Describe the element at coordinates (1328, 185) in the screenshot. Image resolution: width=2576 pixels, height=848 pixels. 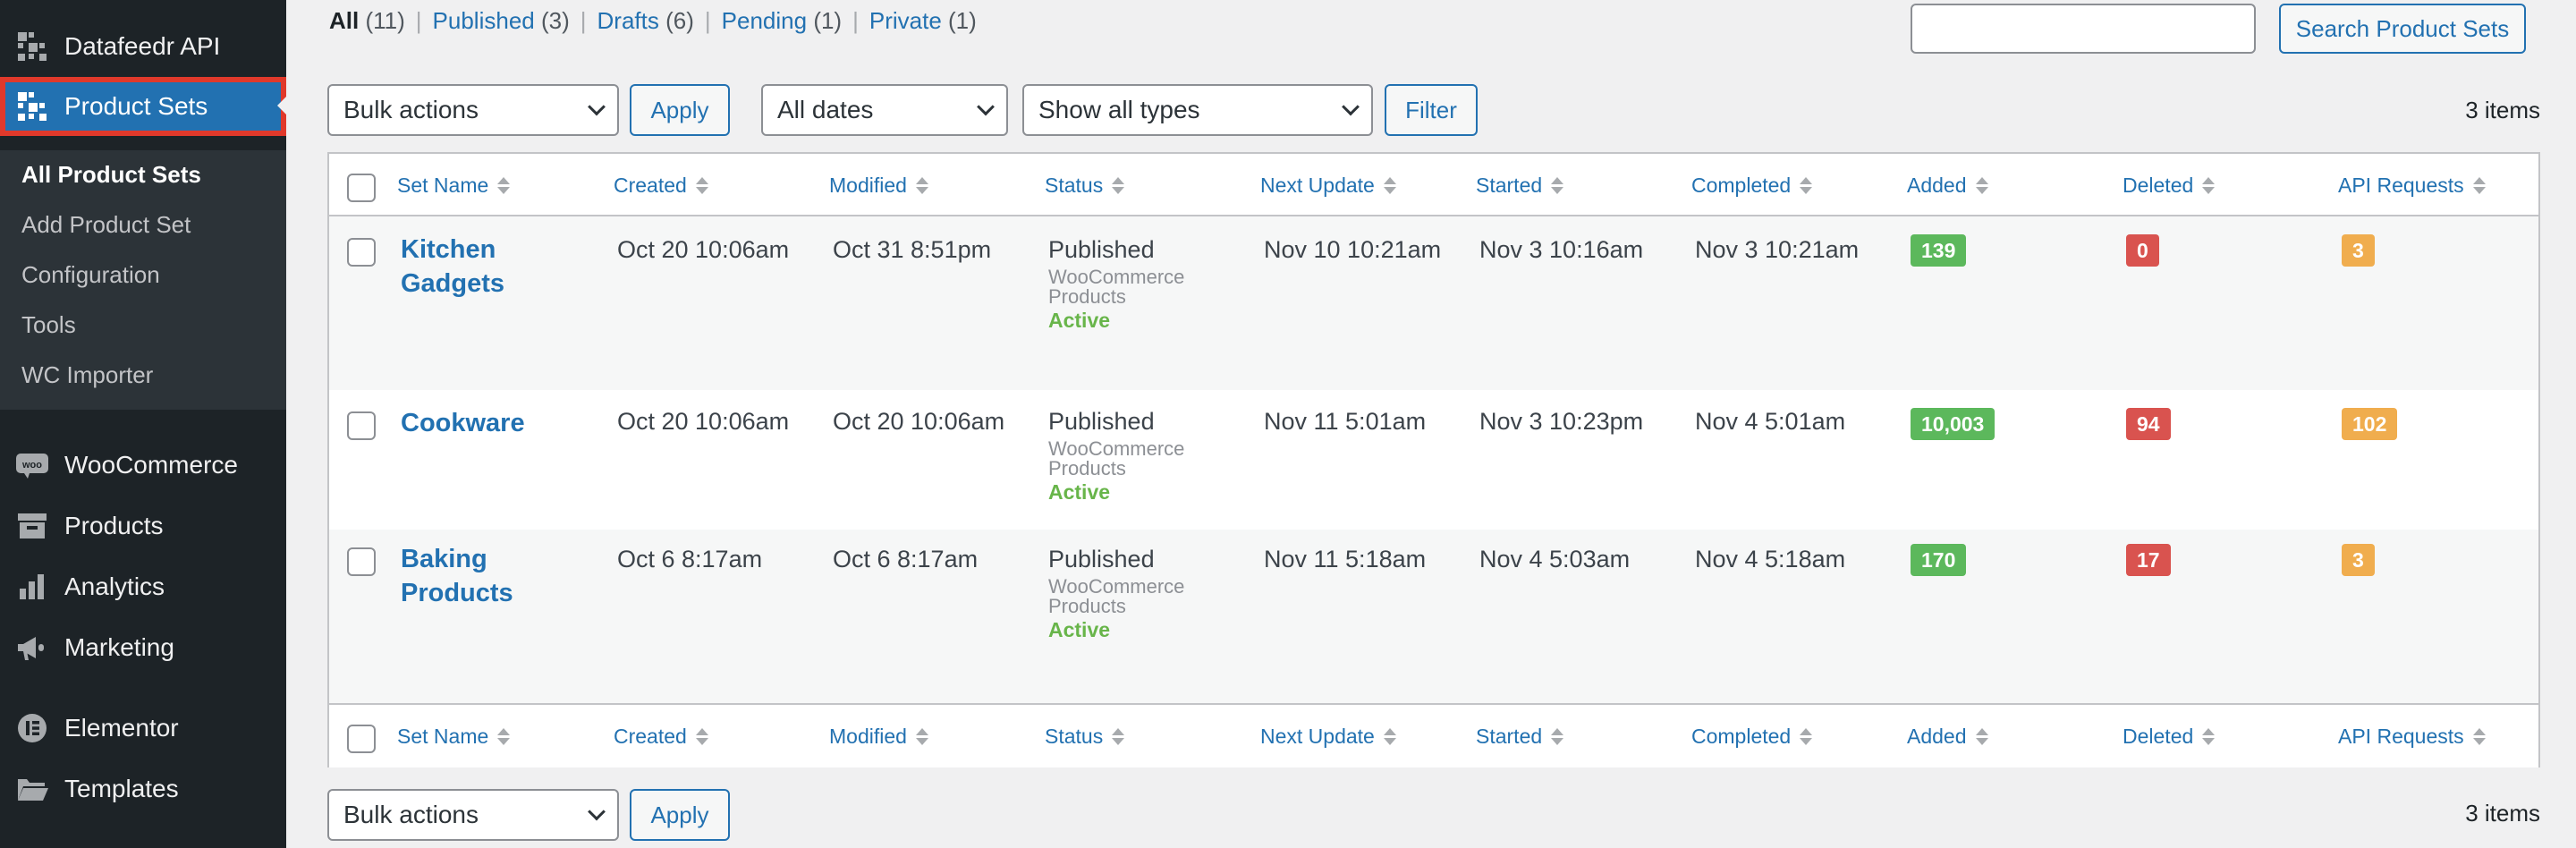
I see `column-header-next-update: Next Update` at that location.